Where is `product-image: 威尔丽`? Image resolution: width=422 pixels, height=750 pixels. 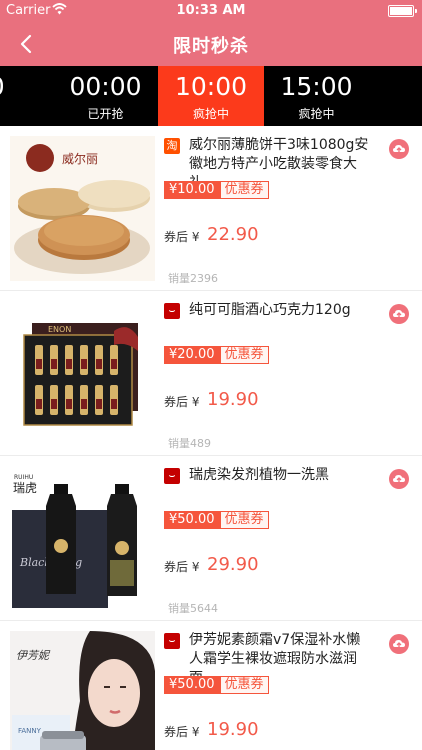
product-image: 威尔丽 is located at coordinates (82, 208).